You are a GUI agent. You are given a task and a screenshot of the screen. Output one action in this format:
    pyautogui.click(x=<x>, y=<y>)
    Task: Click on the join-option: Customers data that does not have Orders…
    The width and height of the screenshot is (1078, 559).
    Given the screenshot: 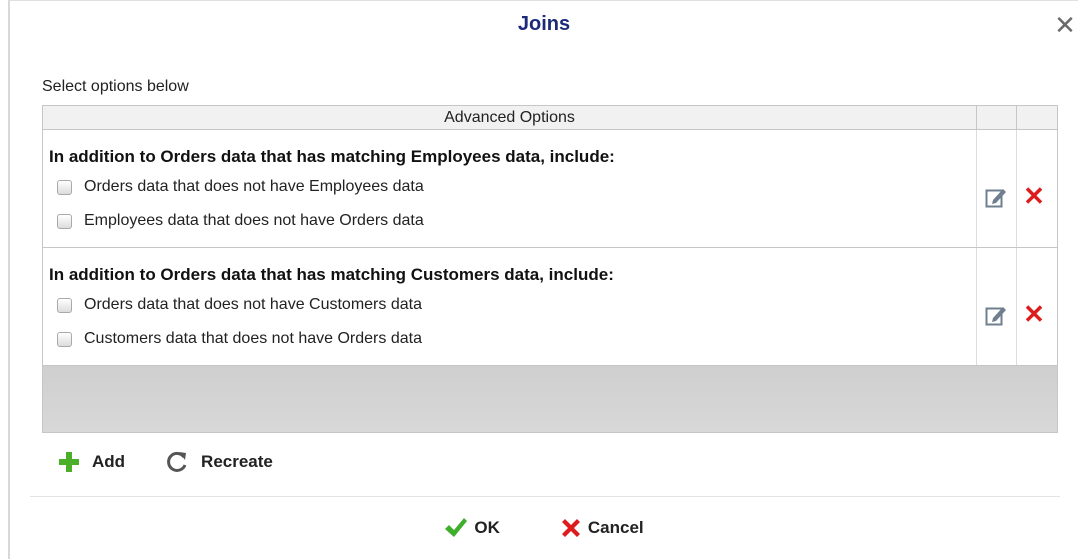 What is the action you would take?
    pyautogui.click(x=239, y=339)
    